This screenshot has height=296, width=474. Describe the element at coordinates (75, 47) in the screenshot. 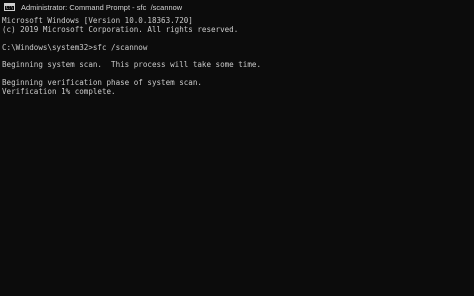

I see `console-line: C:\Windows\system32>sfc /scannow` at that location.